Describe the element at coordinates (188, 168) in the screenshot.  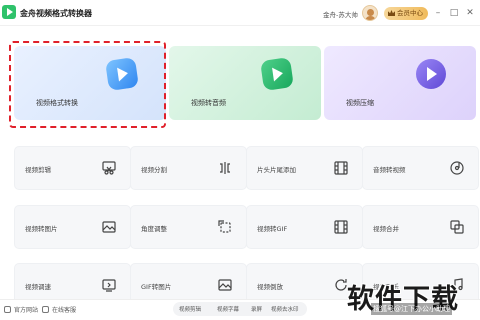
I see `tool-card-video-split: 视频分割` at that location.